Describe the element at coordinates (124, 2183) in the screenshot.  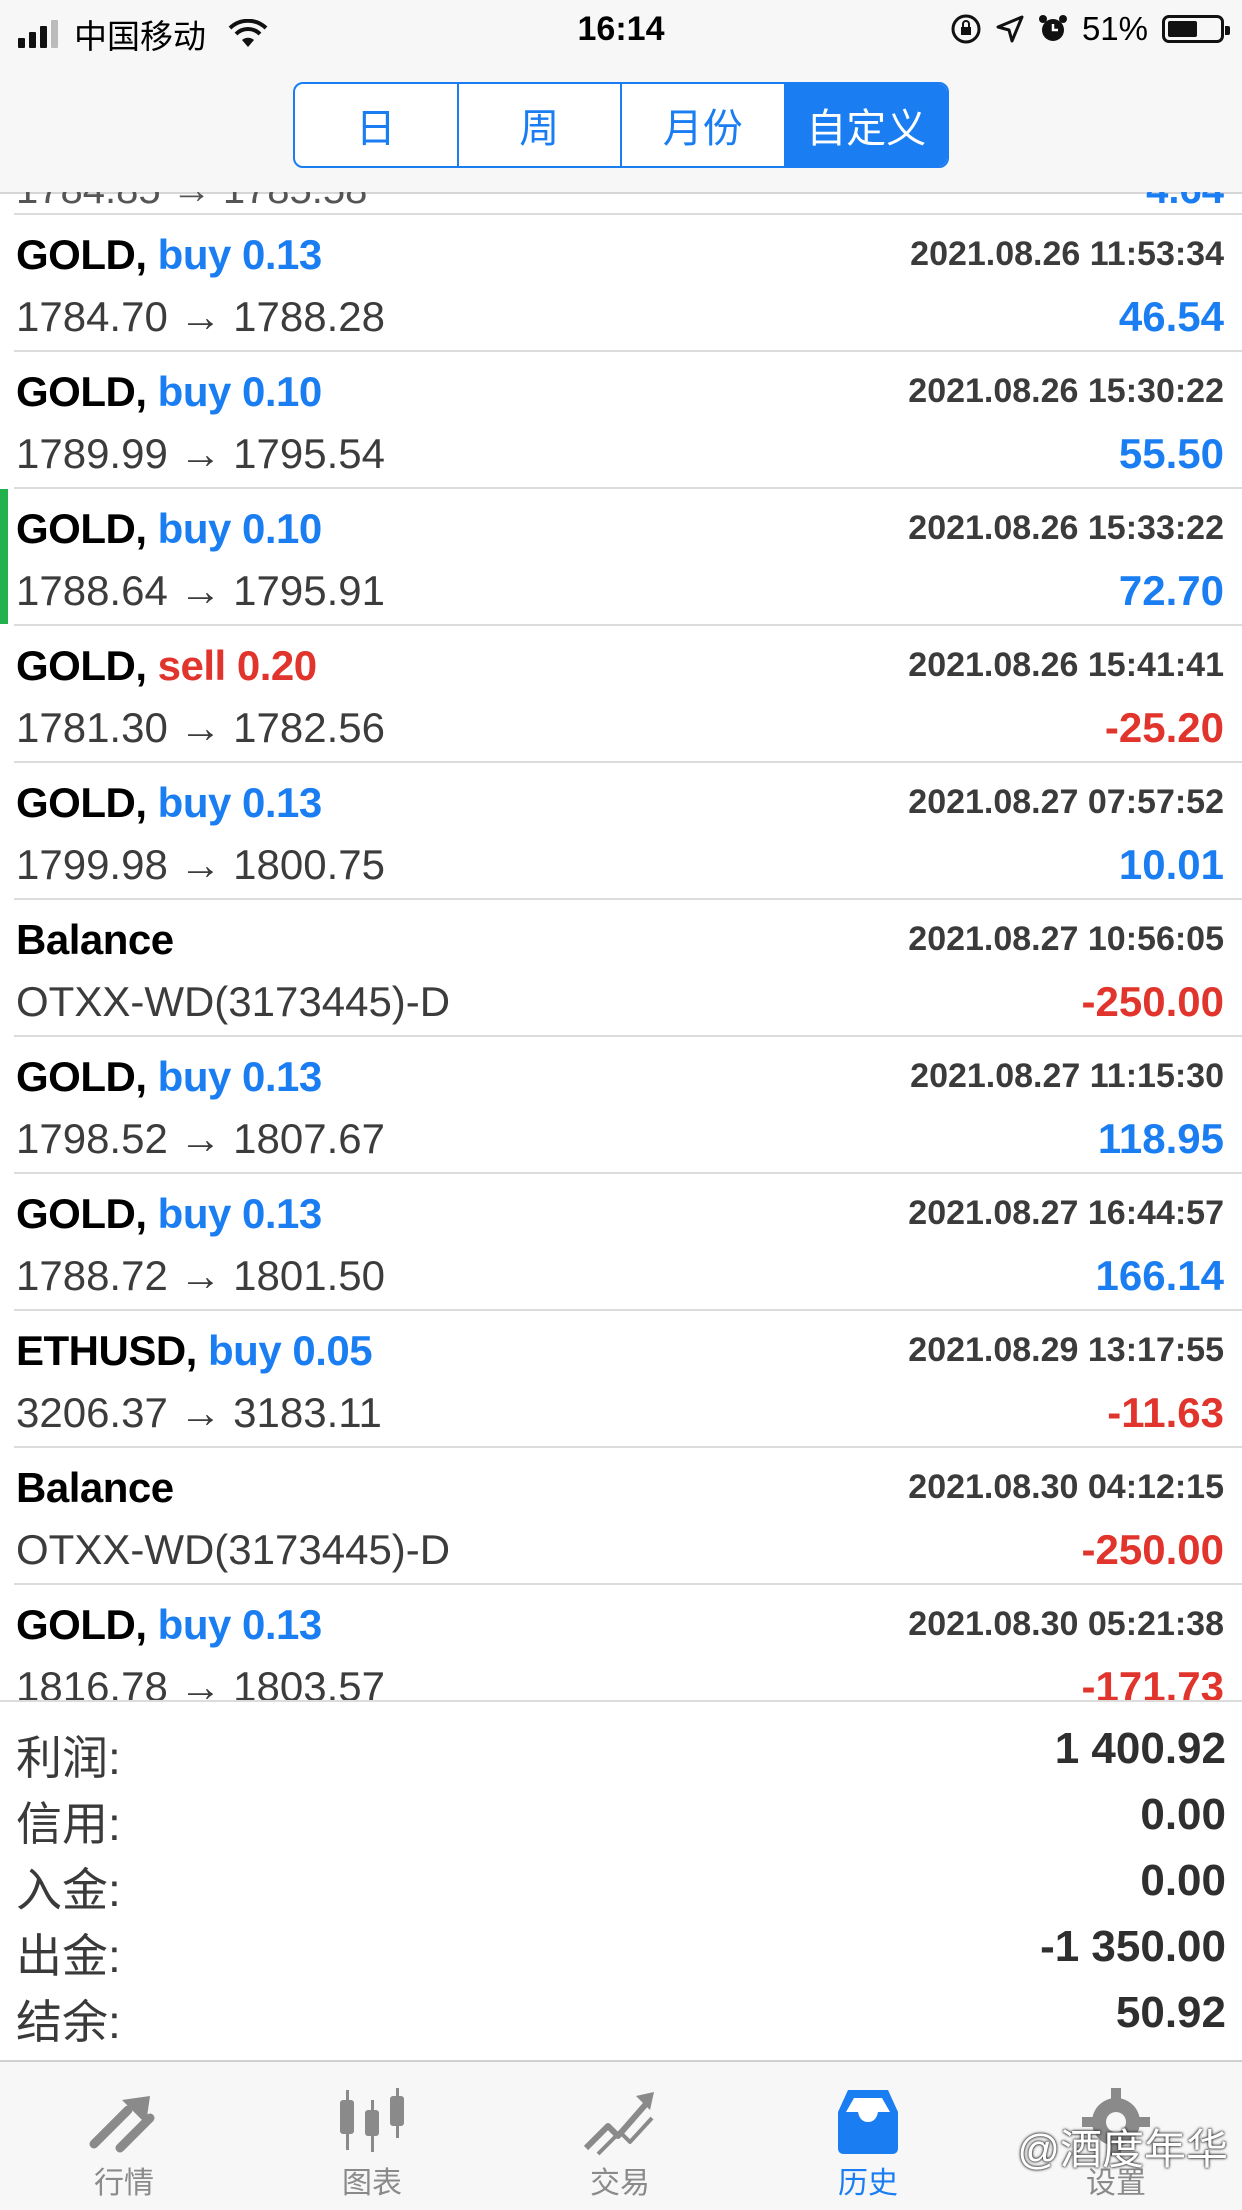
I see `tab-quotes-label: 行情` at that location.